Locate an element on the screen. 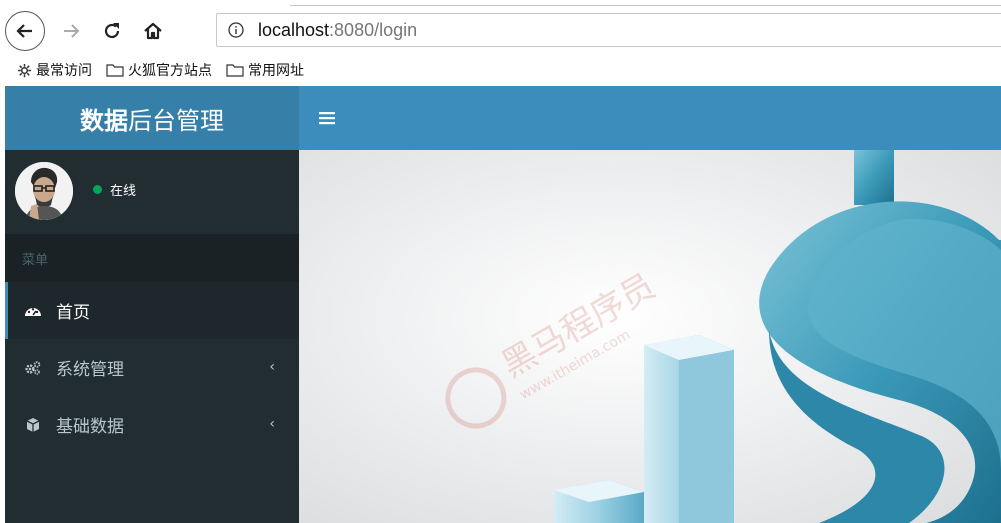  bookmark-firefox-sites: 火狐官方站点 is located at coordinates (159, 70).